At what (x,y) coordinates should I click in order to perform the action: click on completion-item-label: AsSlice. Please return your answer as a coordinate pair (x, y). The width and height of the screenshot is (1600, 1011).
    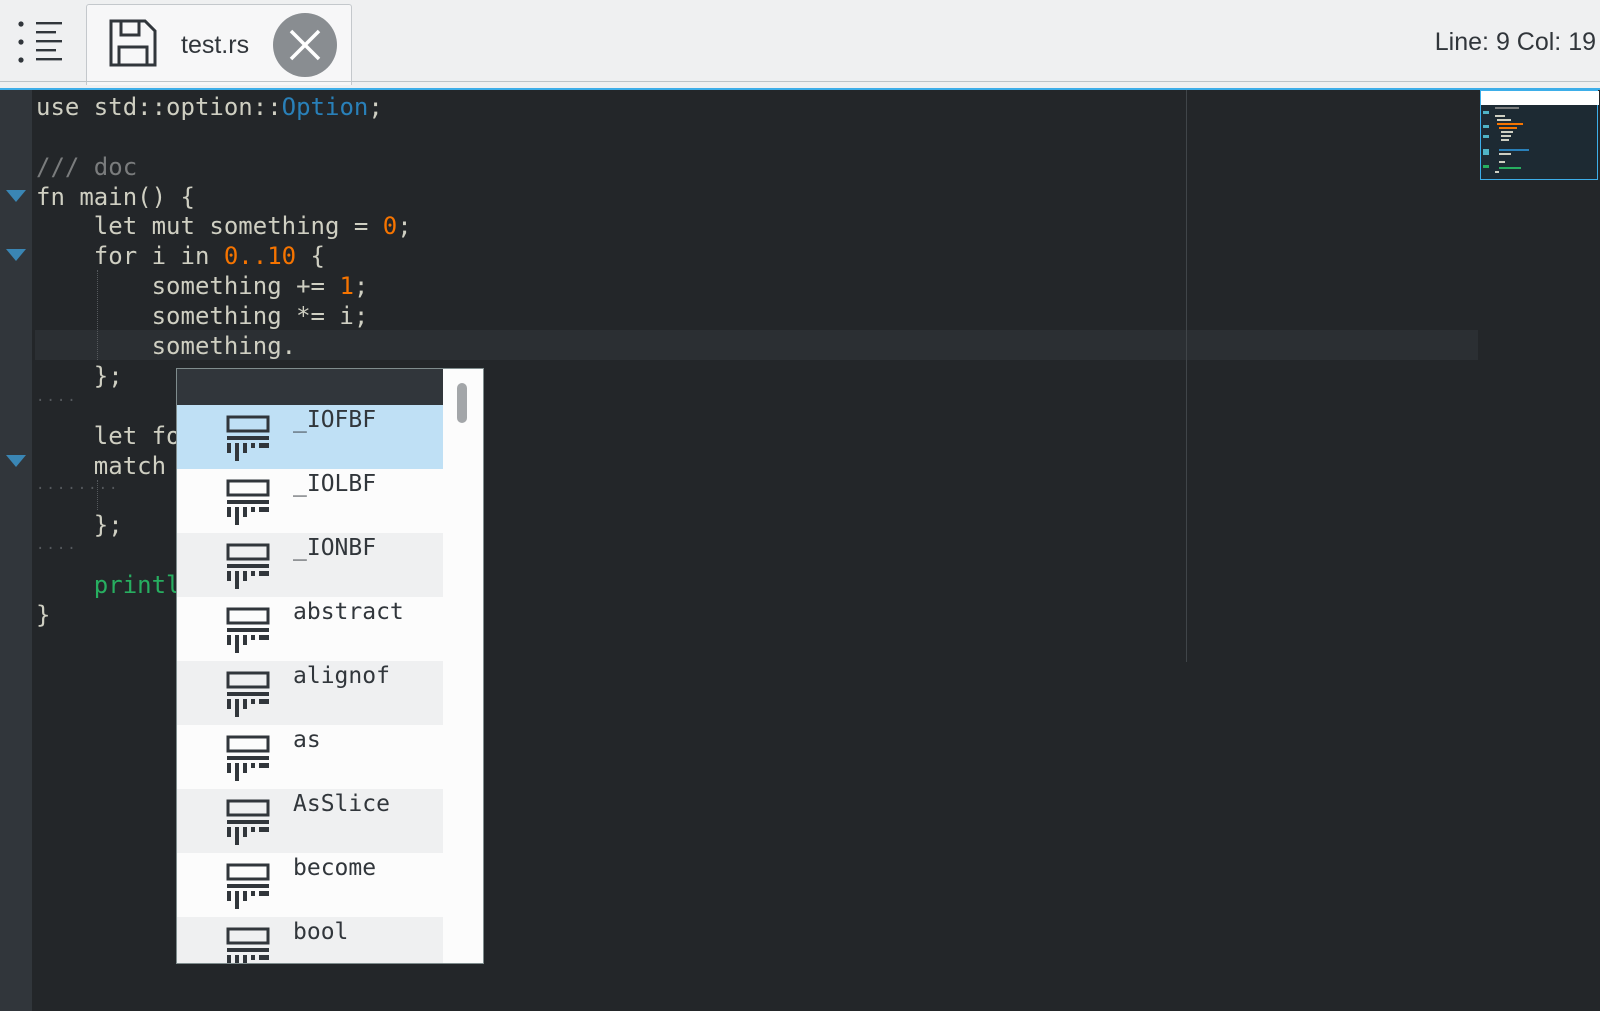
    Looking at the image, I should click on (341, 804).